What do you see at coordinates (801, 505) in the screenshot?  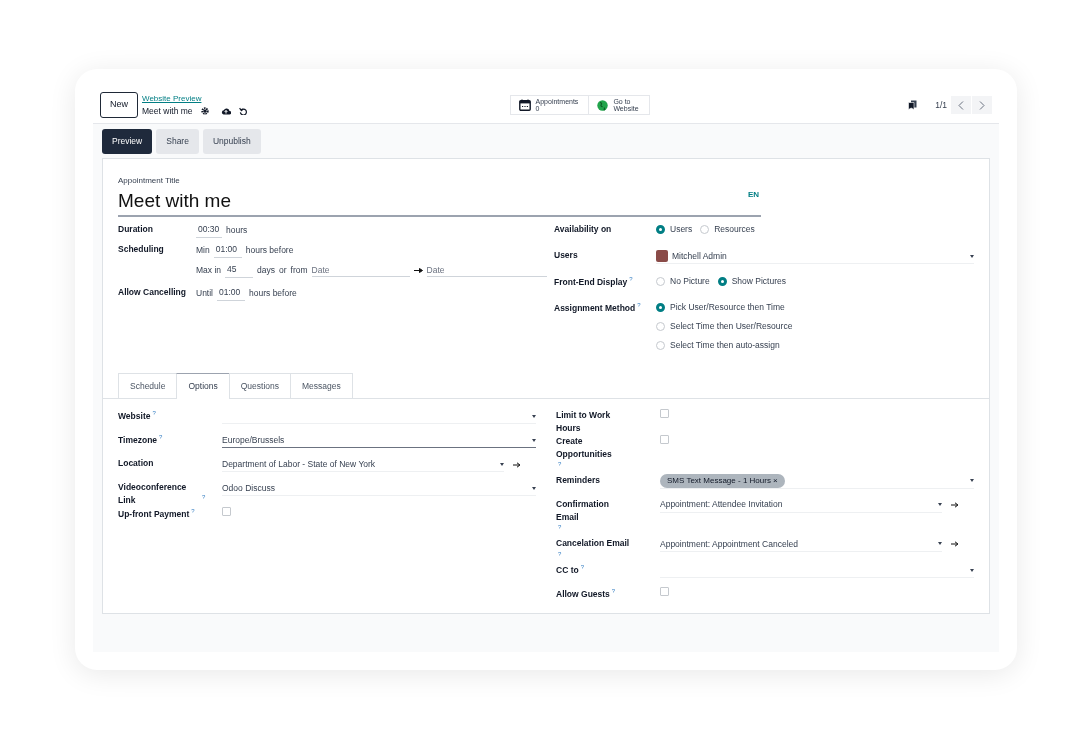 I see `select-field: Appointment: Attendee Invitation` at bounding box center [801, 505].